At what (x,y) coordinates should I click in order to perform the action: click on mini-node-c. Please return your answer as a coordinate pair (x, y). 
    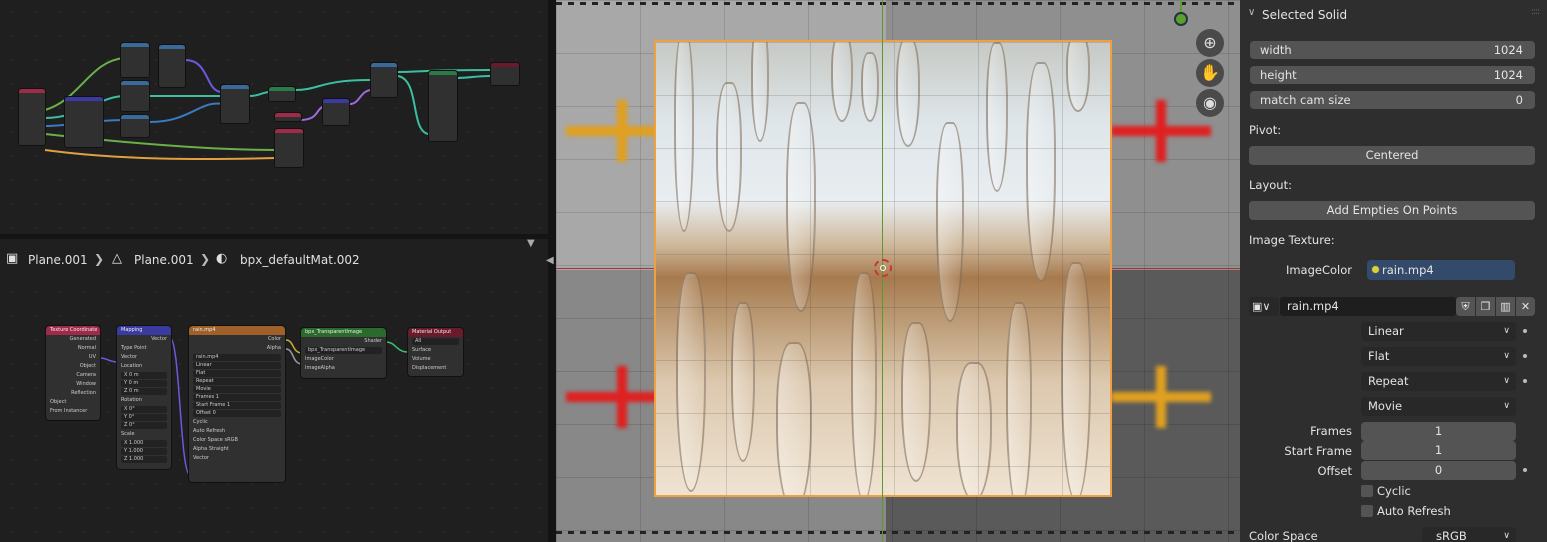
    Looking at the image, I should click on (135, 96).